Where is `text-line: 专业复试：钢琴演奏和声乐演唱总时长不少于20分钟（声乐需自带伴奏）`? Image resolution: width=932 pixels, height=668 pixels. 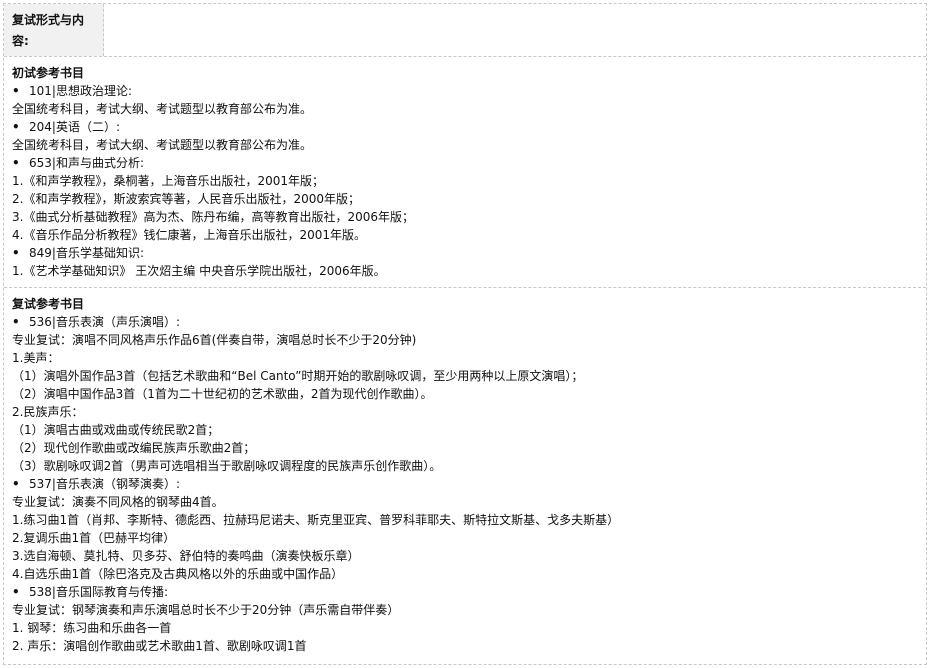 text-line: 专业复试：钢琴演奏和声乐演唱总时长不少于20分钟（声乐需自带伴奏） is located at coordinates (206, 610).